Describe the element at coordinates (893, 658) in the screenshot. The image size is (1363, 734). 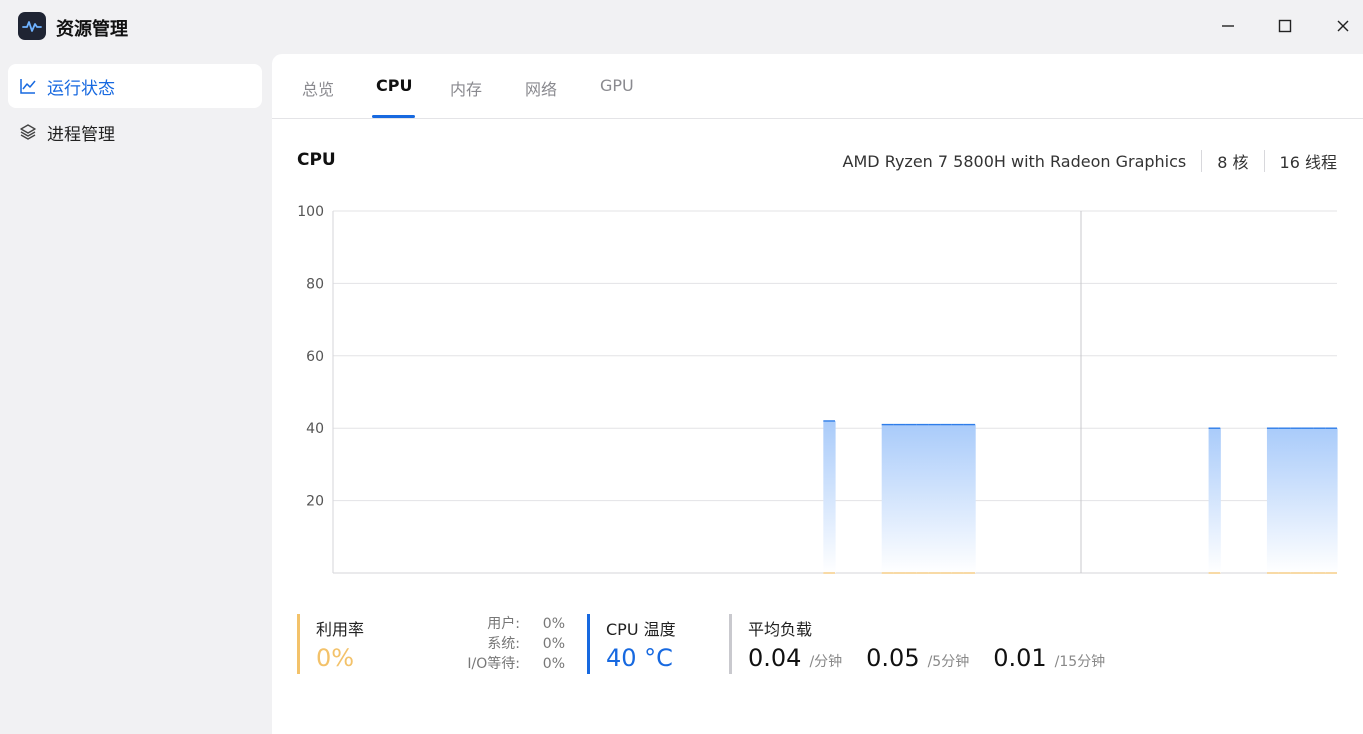
I see `load-5min-value: 0.05` at that location.